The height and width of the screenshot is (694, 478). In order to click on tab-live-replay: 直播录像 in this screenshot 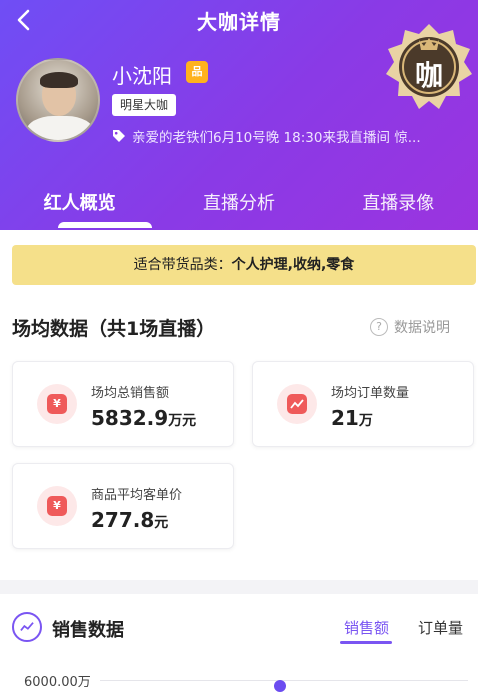, I will do `click(398, 208)`.